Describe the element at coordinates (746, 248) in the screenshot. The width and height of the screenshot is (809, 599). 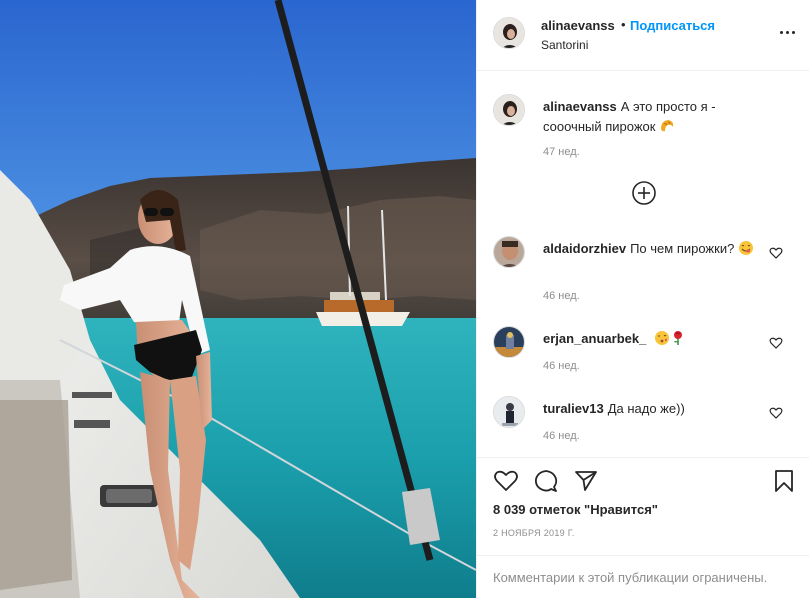
I see `yum-emoji-icon` at that location.